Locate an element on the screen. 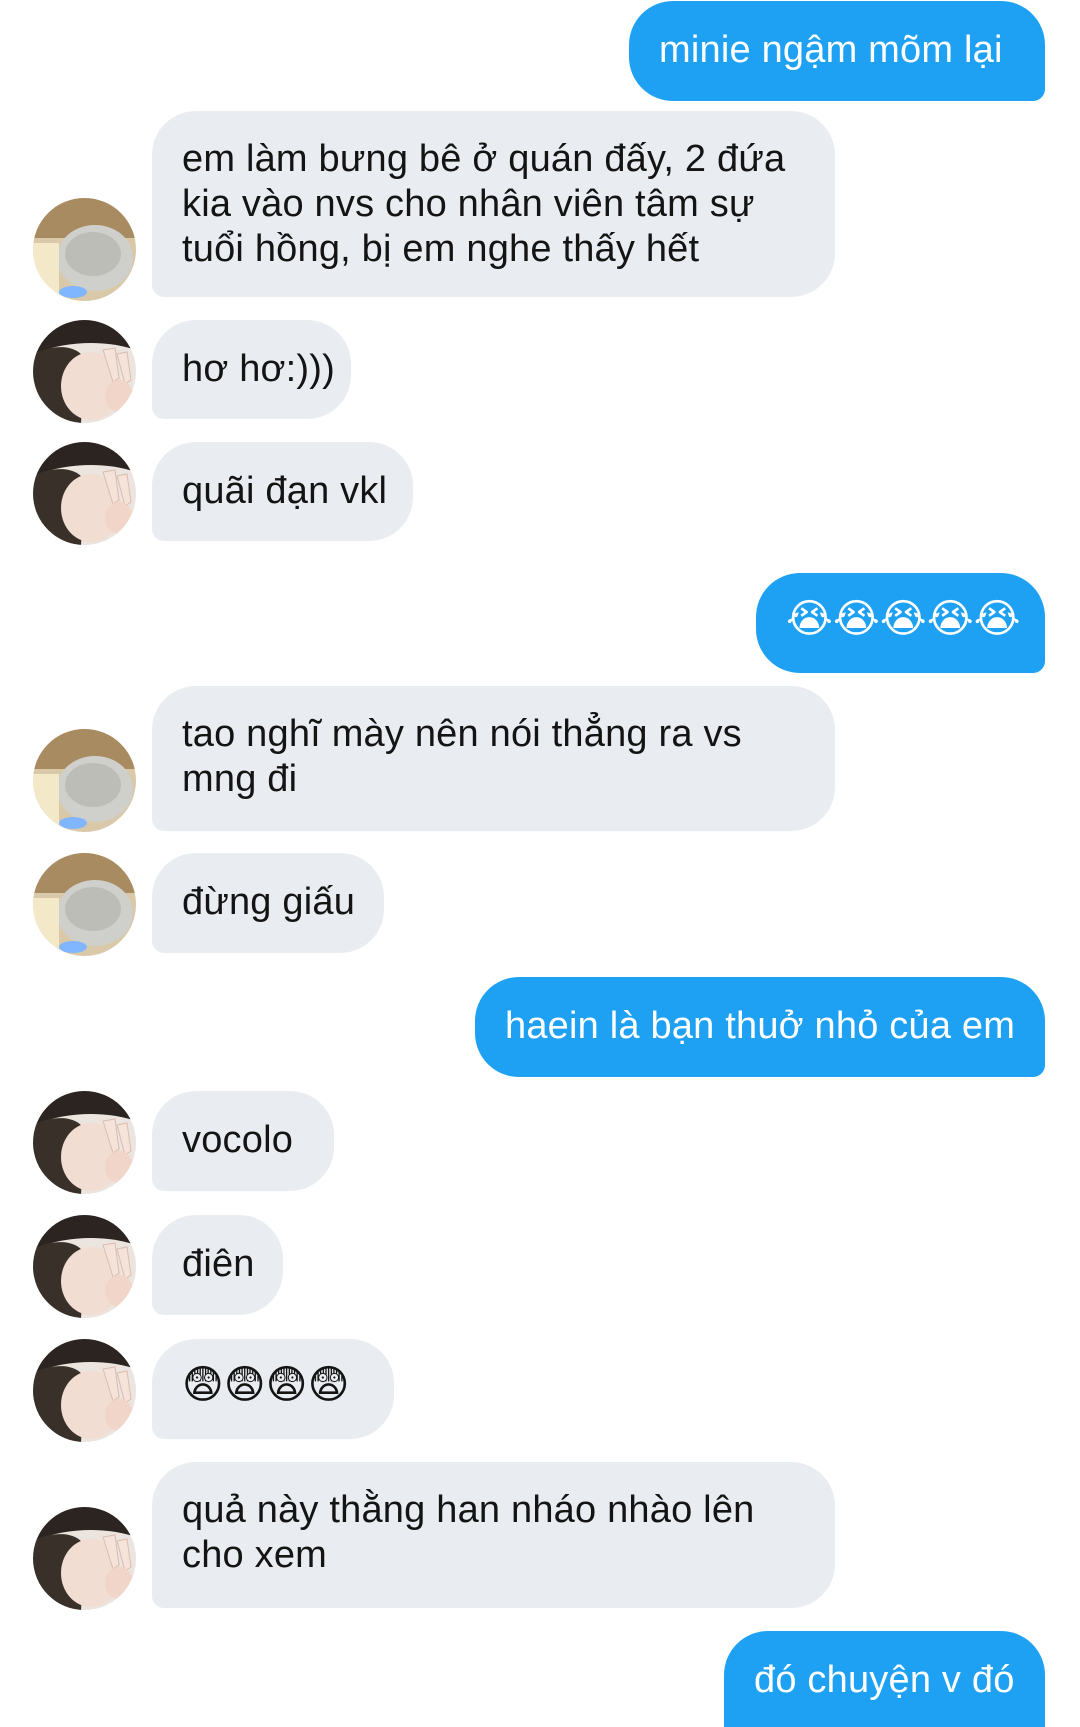 This screenshot has width=1080, height=1727. outgoing-message: 😭😭😭😭😭 is located at coordinates (900, 623).